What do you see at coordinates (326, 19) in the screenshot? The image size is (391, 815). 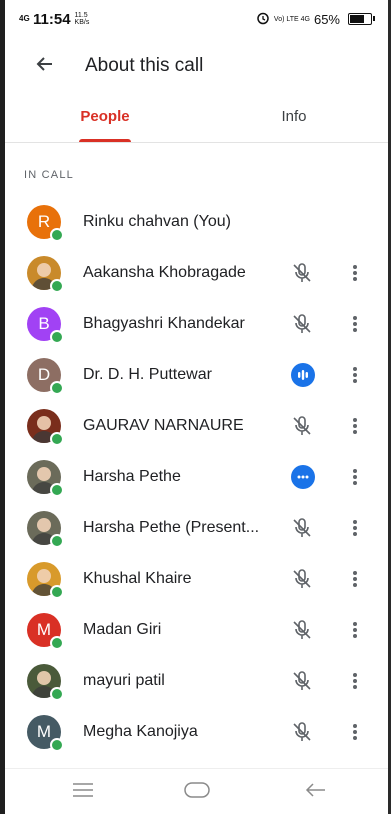 I see `battery-percent: 65%` at bounding box center [326, 19].